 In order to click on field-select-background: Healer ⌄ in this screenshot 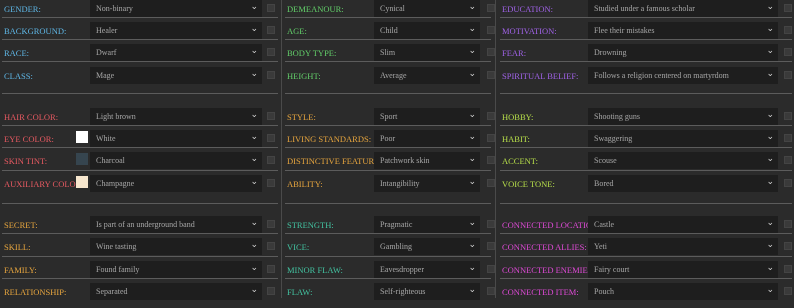, I will do `click(176, 30)`.